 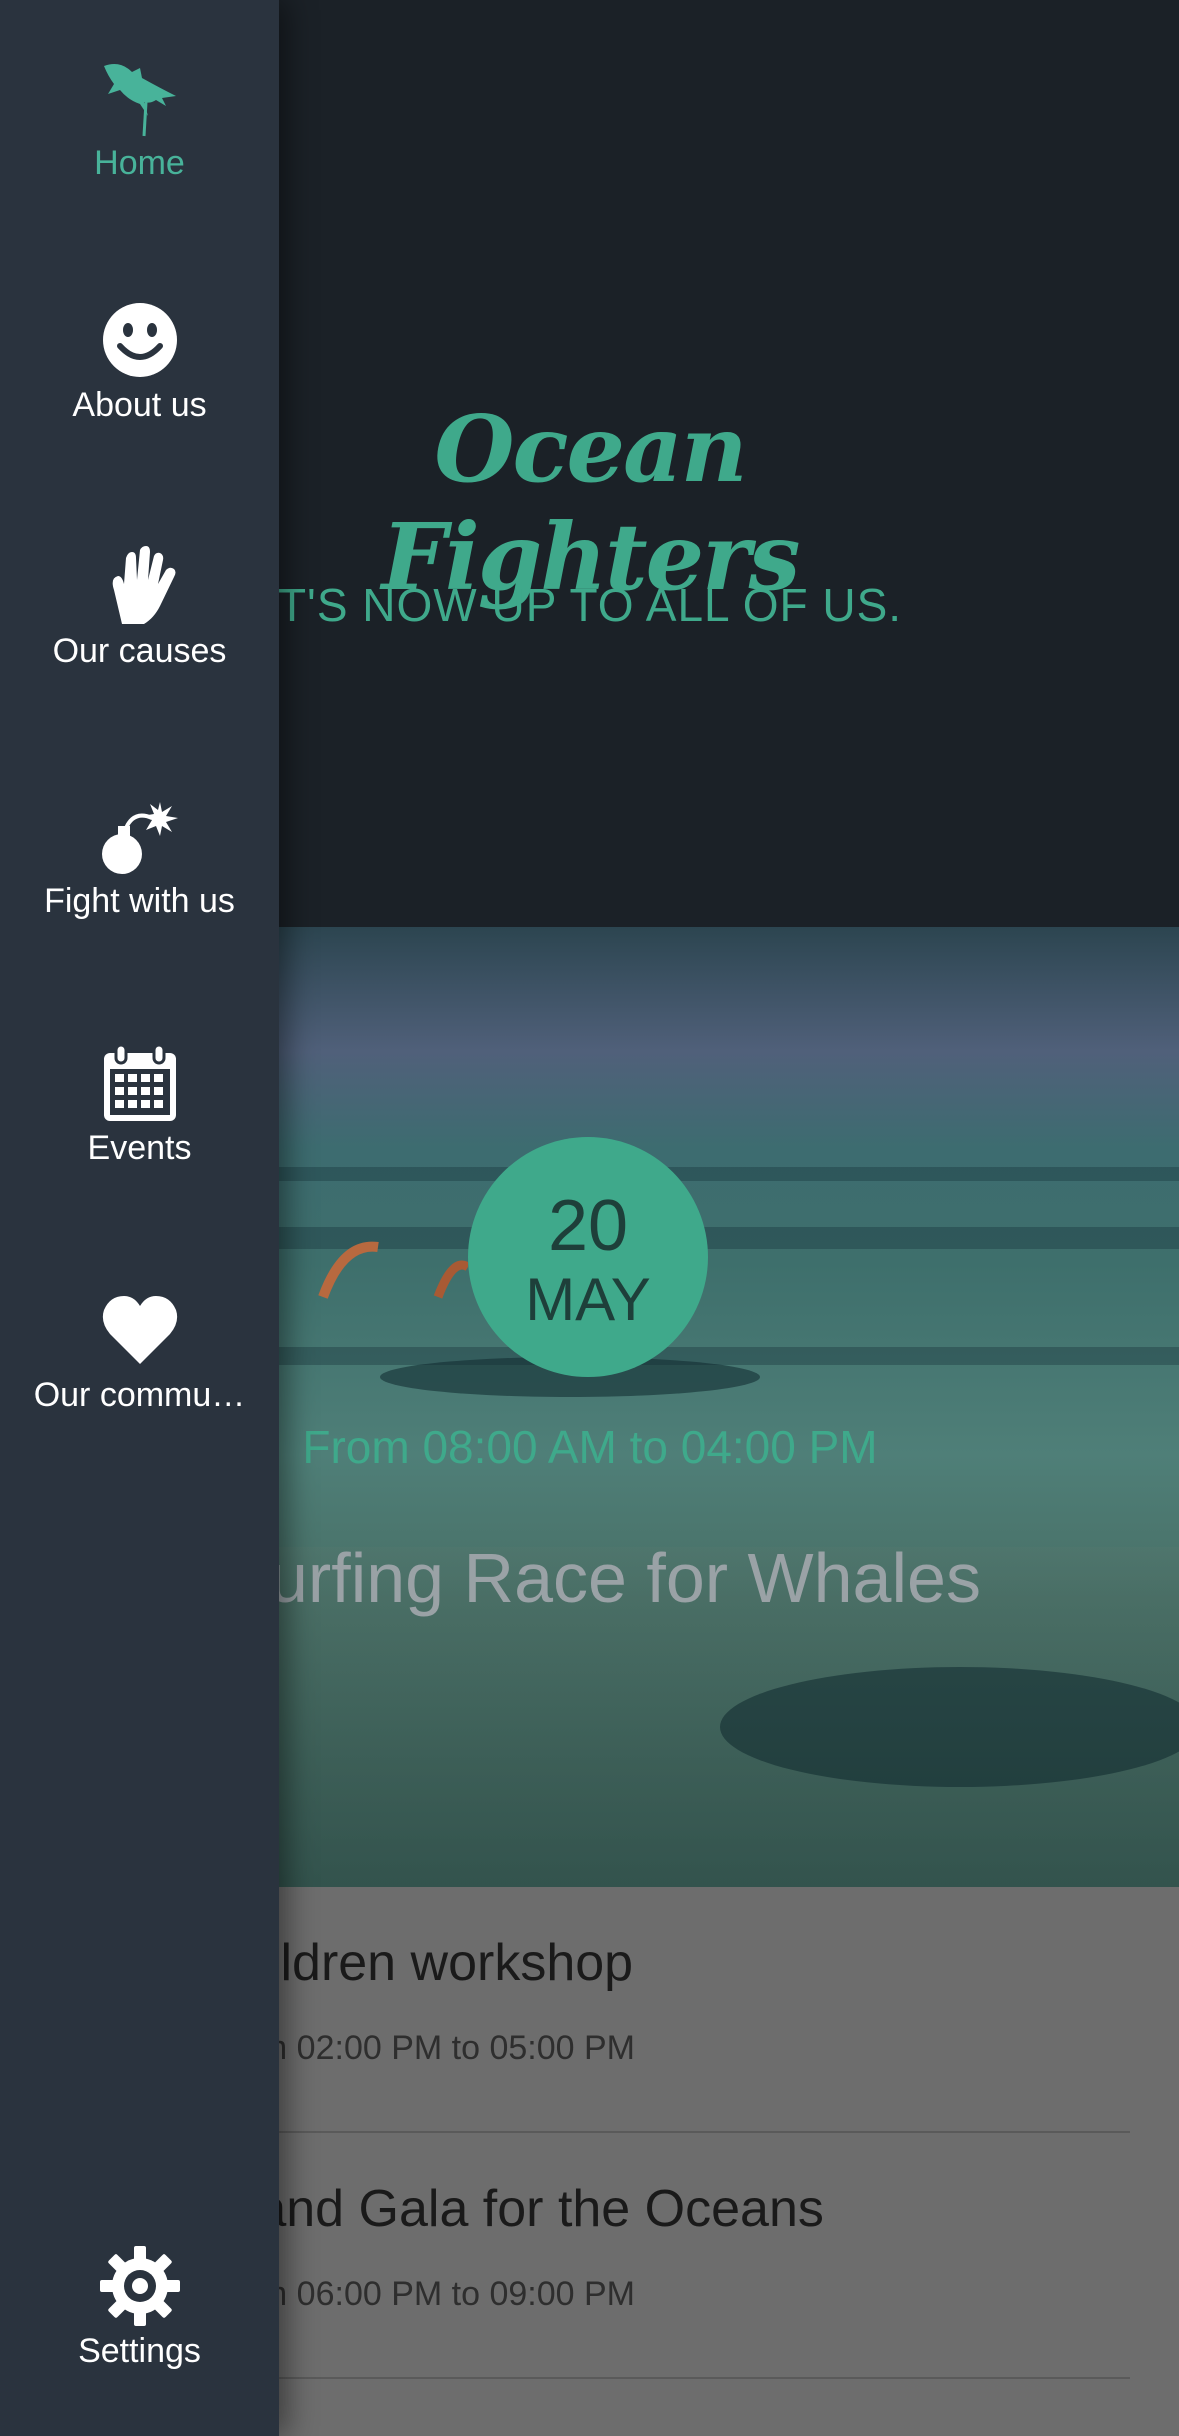 What do you see at coordinates (140, 340) in the screenshot?
I see `smiley-icon` at bounding box center [140, 340].